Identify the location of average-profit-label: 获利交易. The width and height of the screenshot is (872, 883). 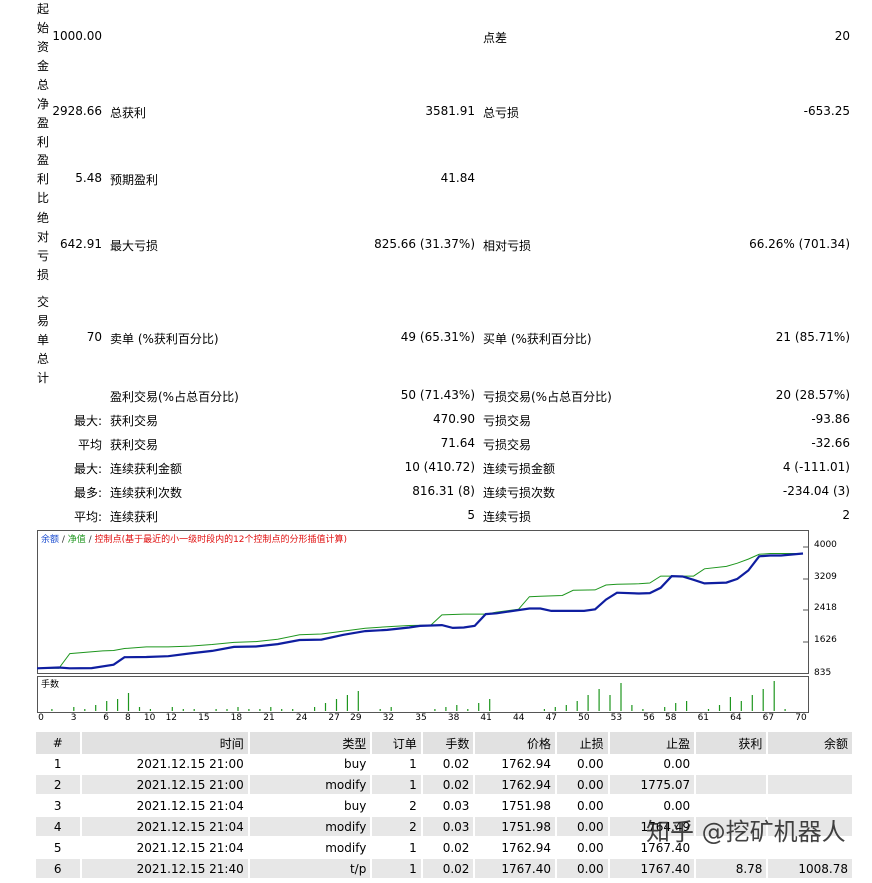
(134, 445).